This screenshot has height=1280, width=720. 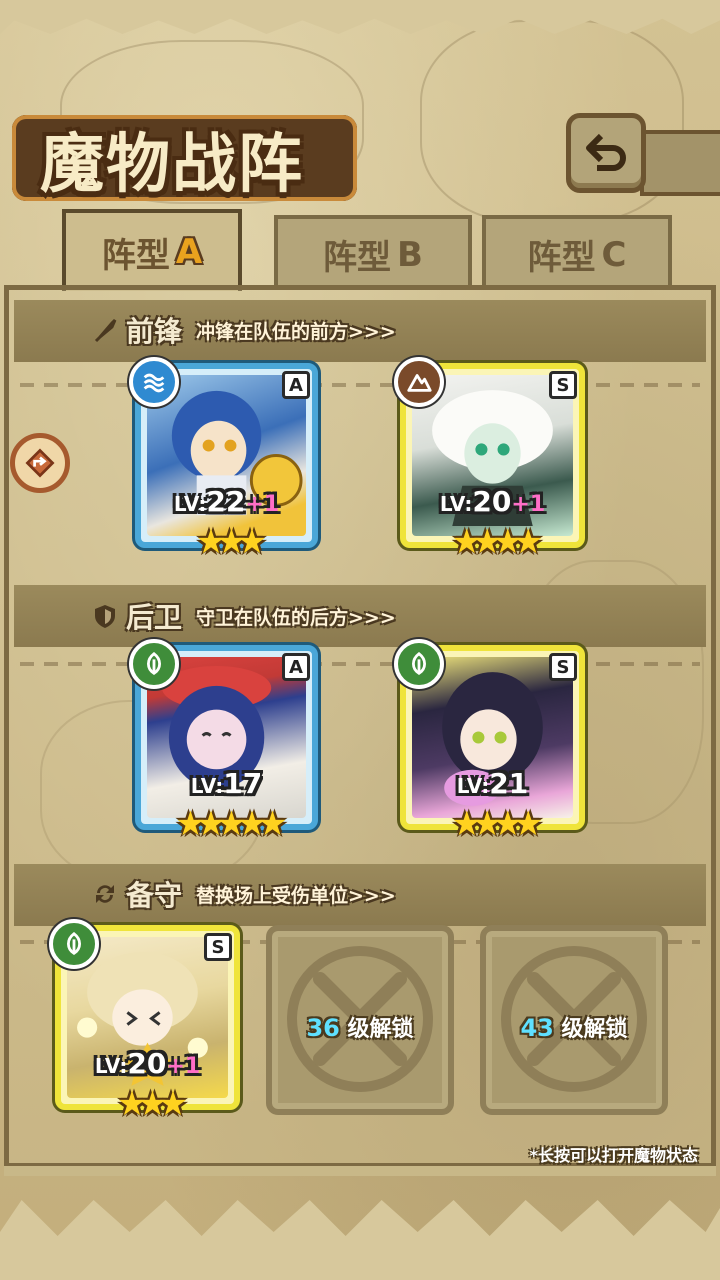 I want to click on back-arrow-icon, so click(x=606, y=152).